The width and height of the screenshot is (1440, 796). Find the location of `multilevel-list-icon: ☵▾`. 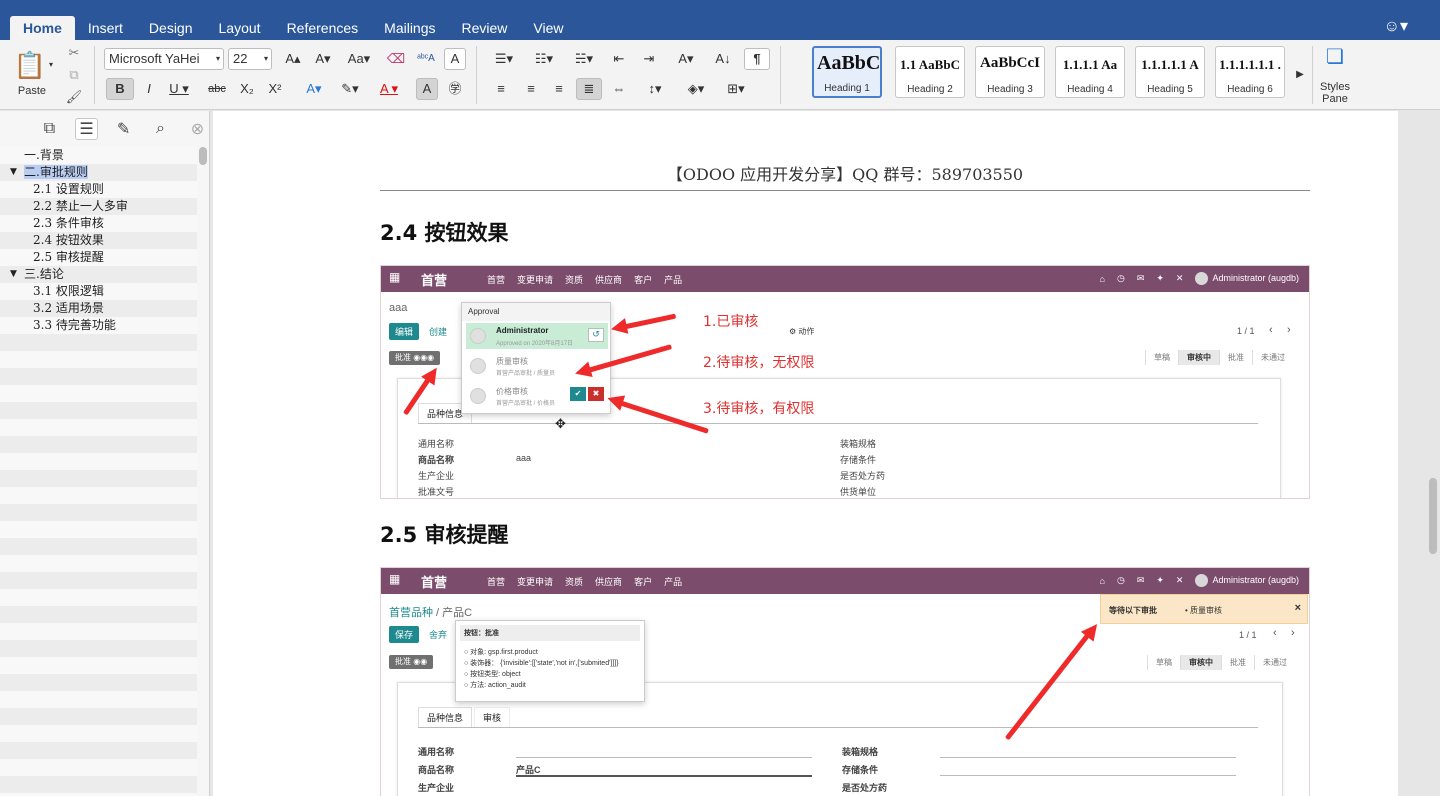

multilevel-list-icon: ☵▾ is located at coordinates (584, 59).